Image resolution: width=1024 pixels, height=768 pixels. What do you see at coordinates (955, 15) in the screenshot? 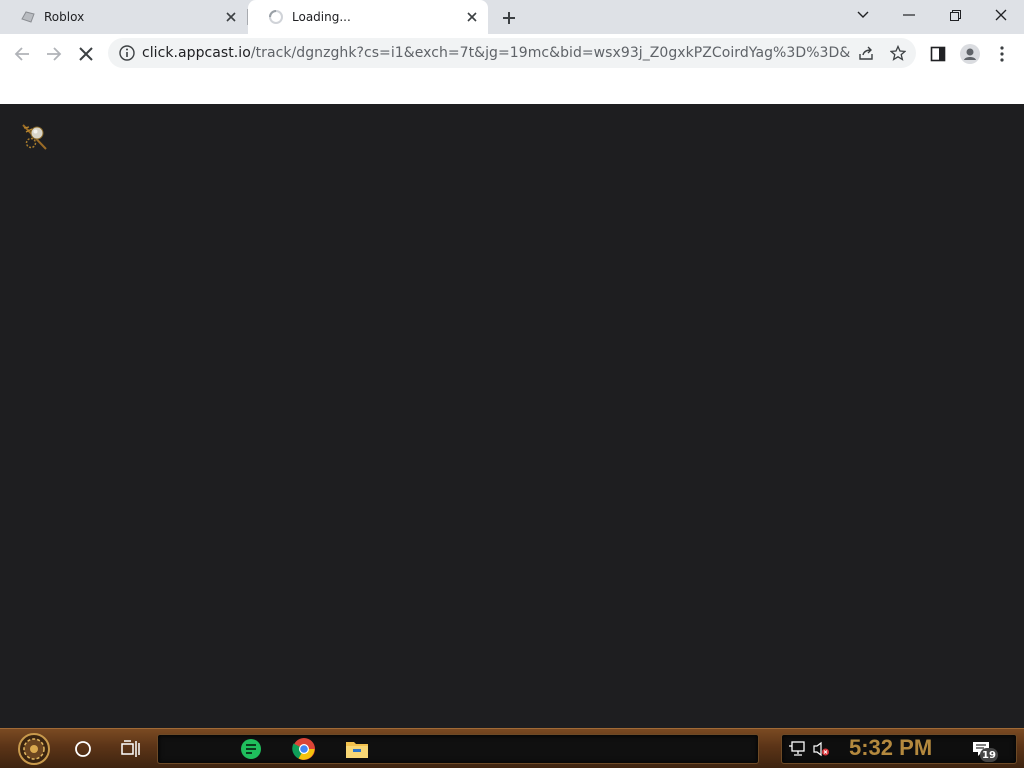
I see `restore-icon` at bounding box center [955, 15].